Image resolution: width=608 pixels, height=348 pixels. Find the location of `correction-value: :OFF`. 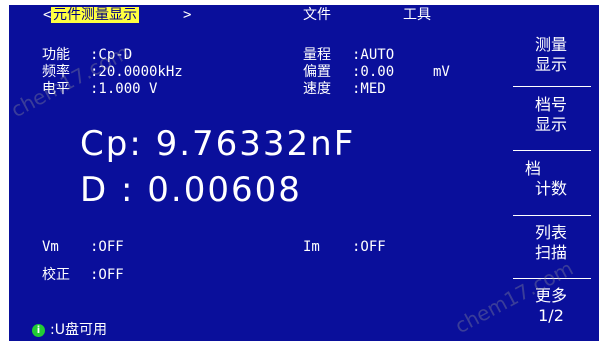

correction-value: :OFF is located at coordinates (107, 275).